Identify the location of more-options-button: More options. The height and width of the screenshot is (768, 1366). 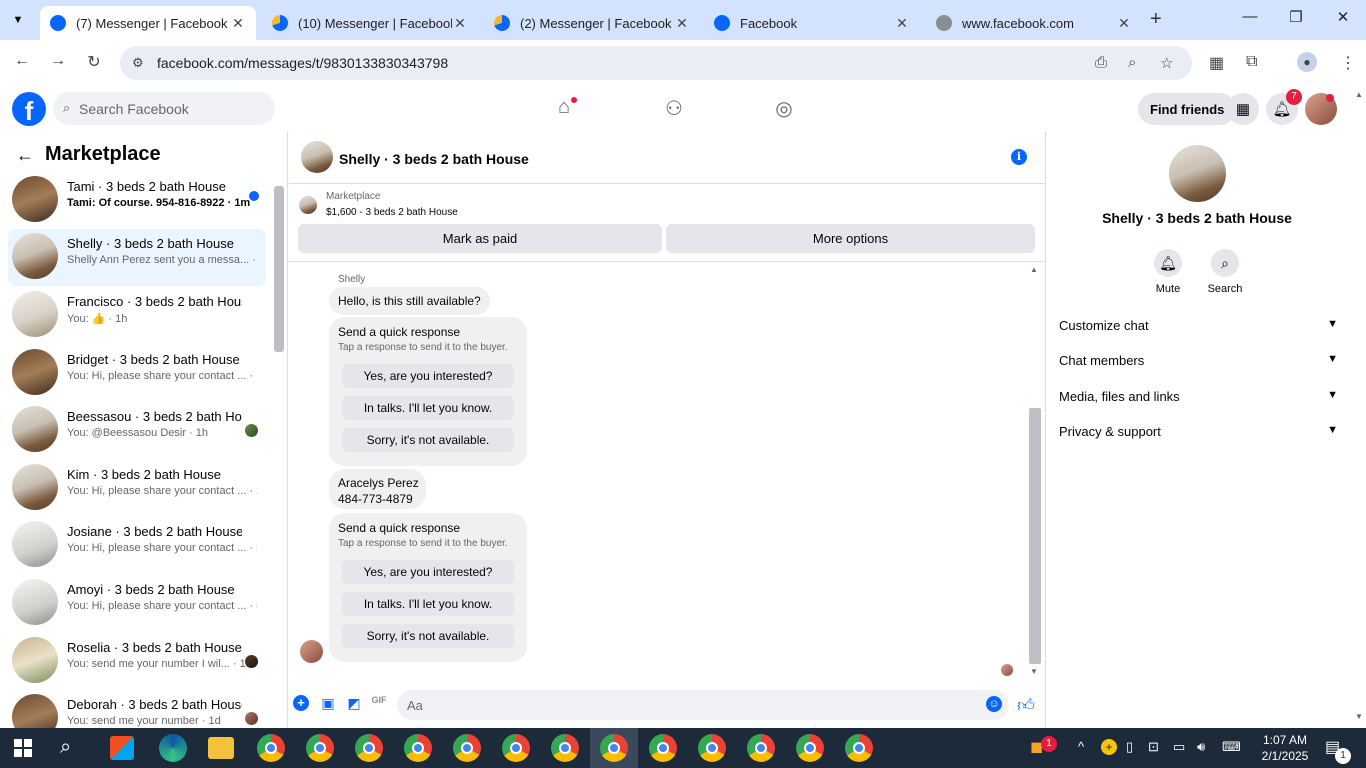
(850, 238).